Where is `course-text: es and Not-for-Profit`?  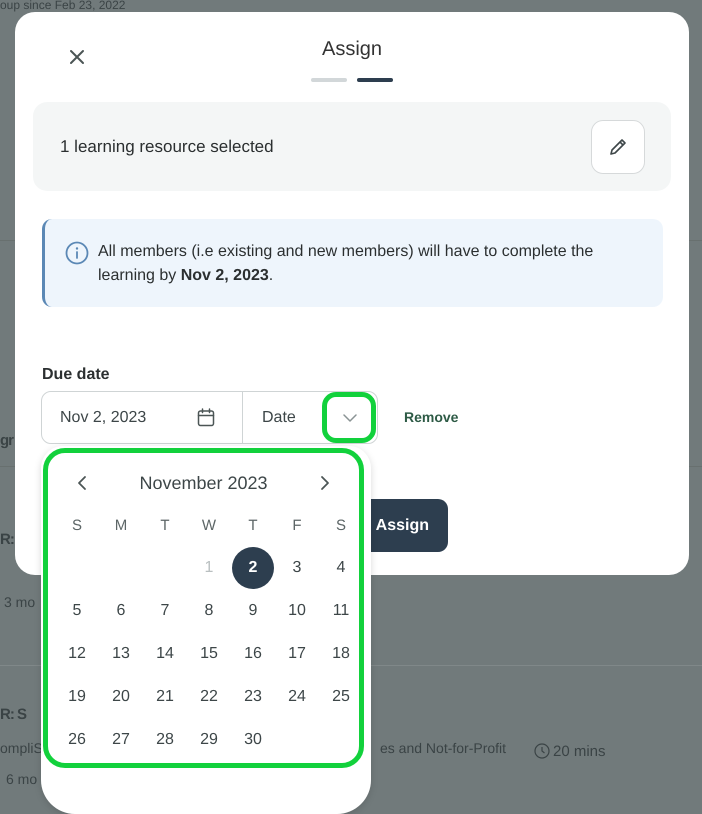
course-text: es and Not-for-Profit is located at coordinates (443, 748).